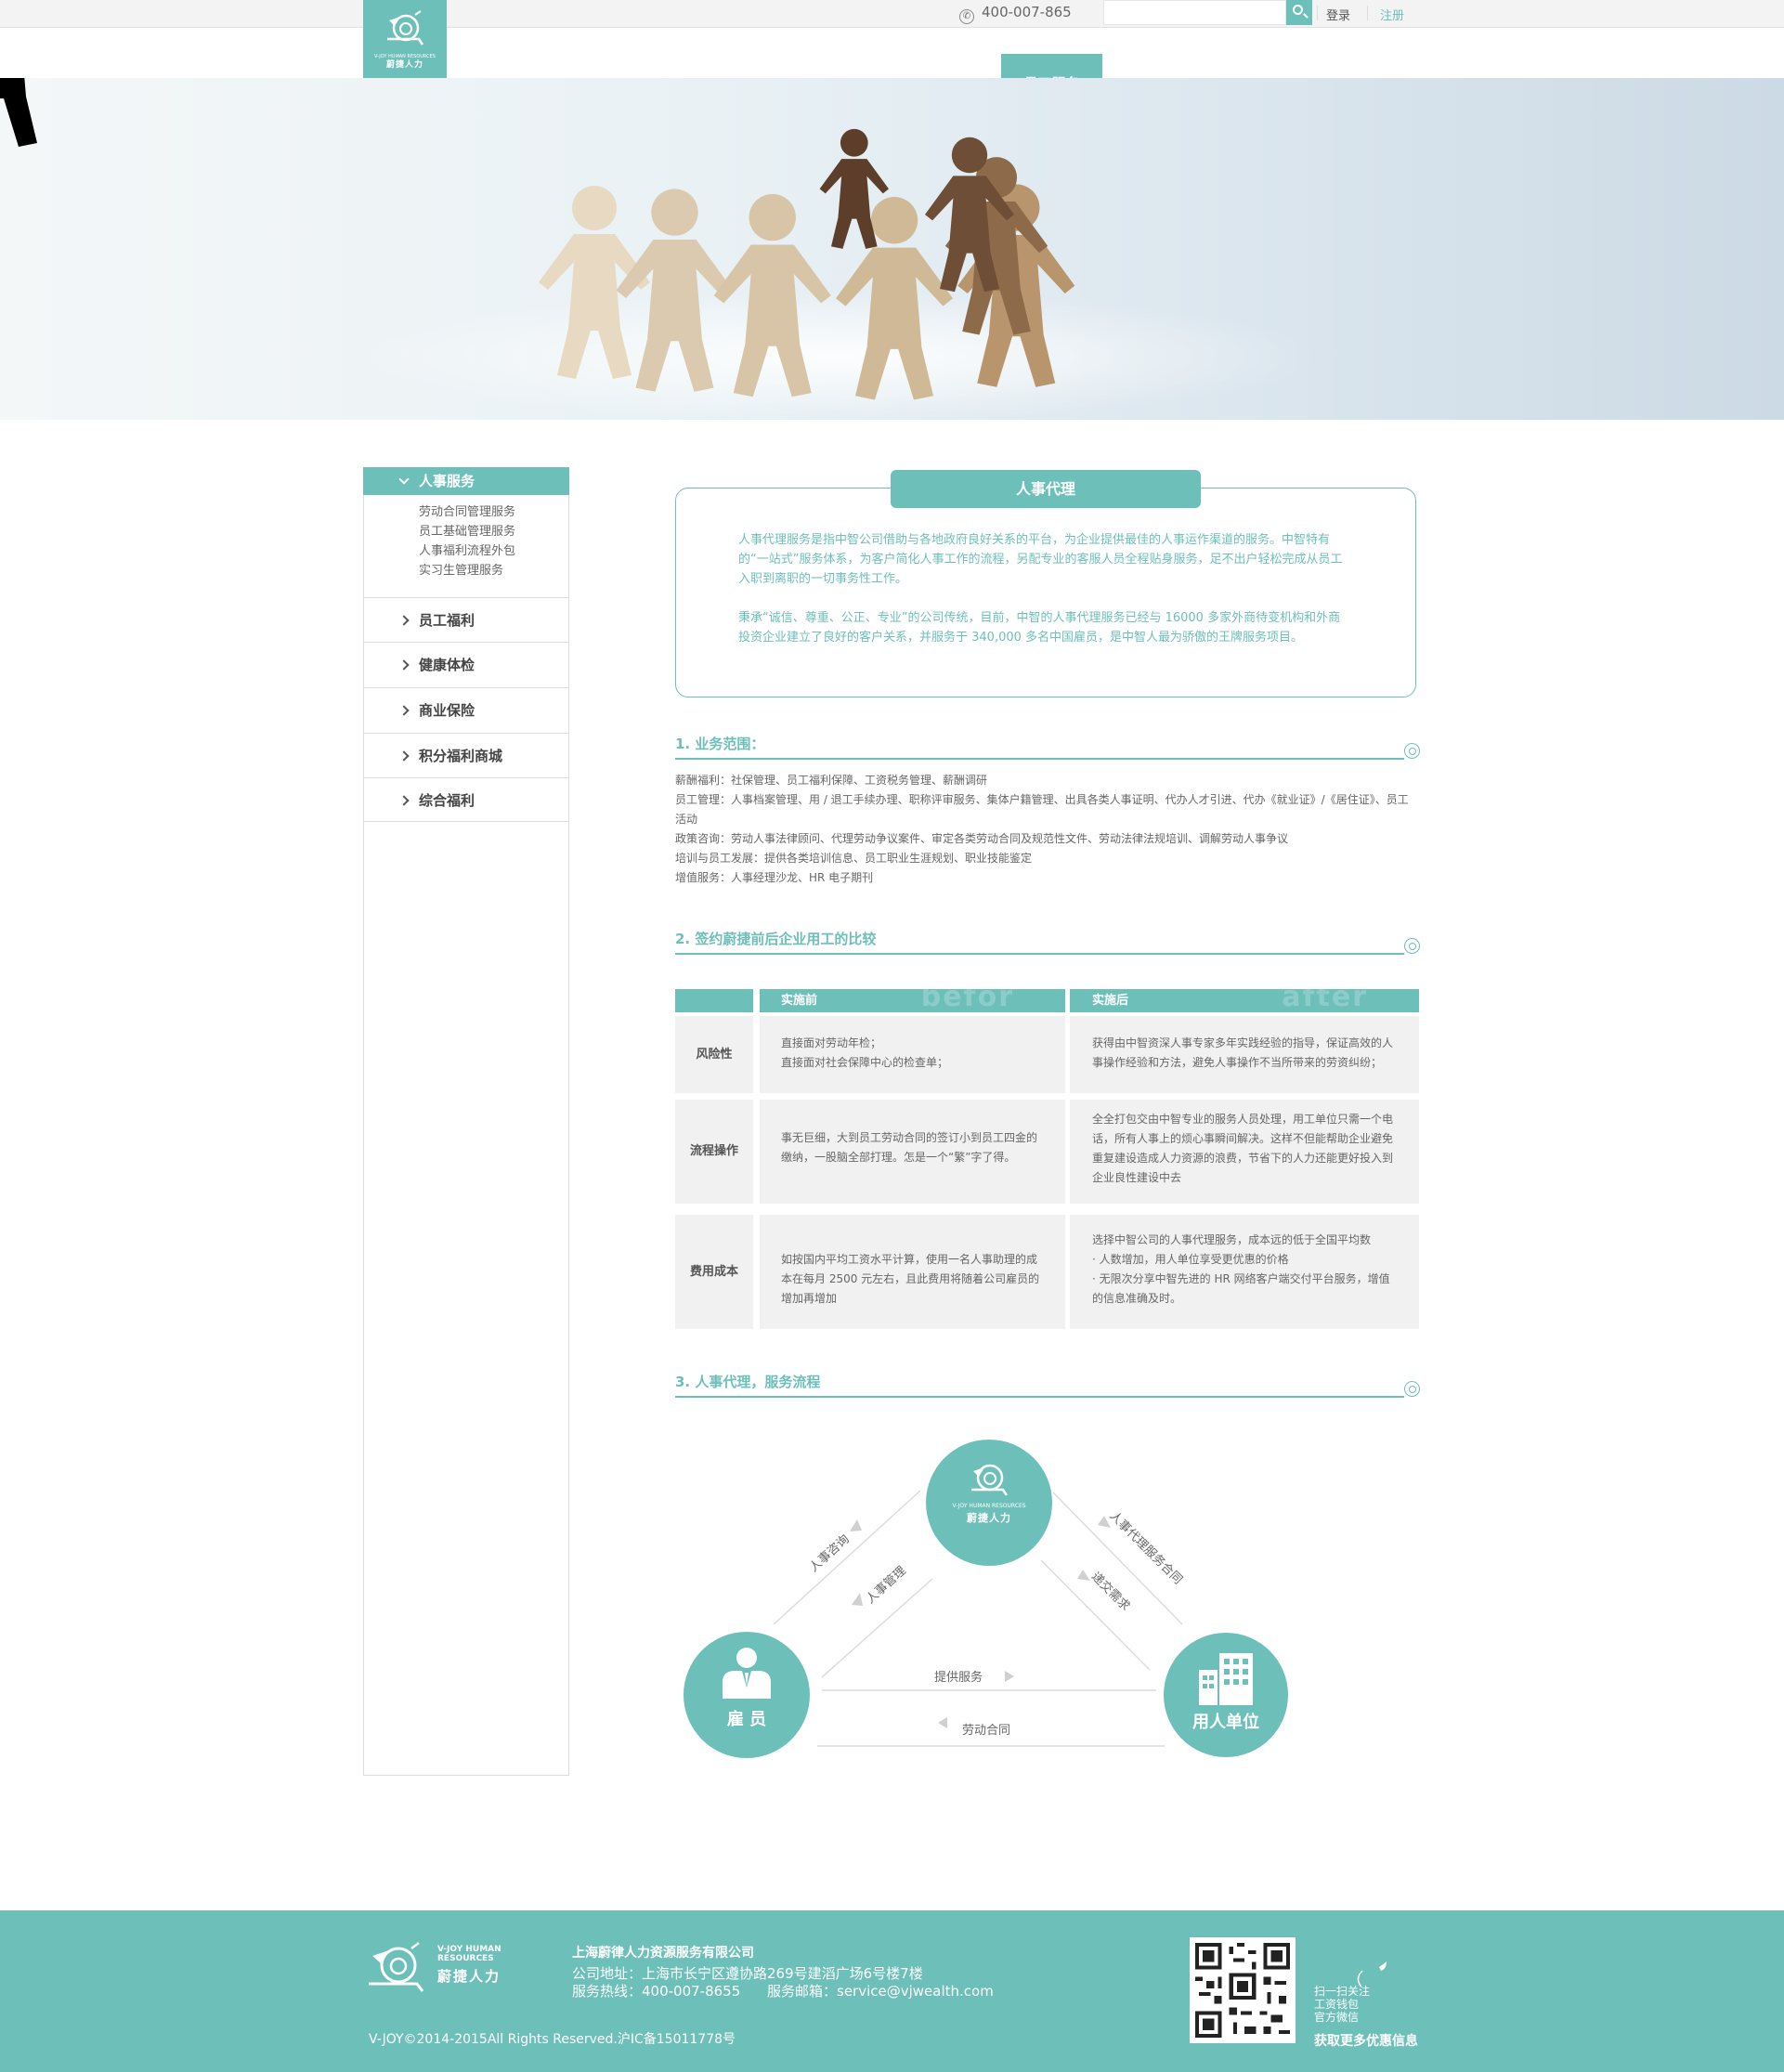 The width and height of the screenshot is (1784, 2072). I want to click on footer-hotline: 服务热线：400-007-8655, so click(656, 1991).